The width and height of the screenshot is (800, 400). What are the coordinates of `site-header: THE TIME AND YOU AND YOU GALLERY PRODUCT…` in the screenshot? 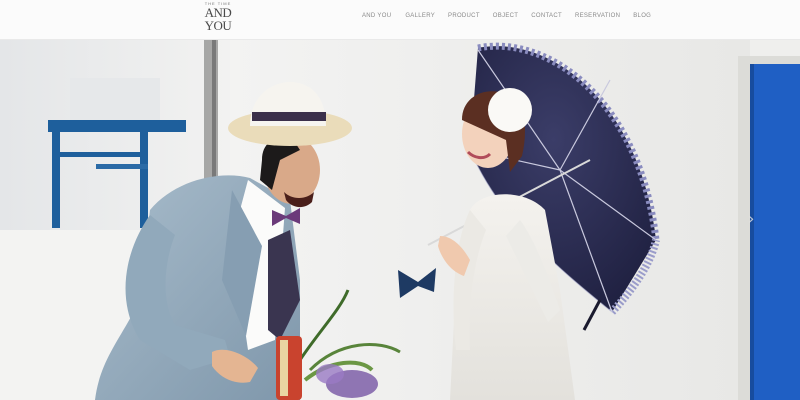 It's located at (400, 20).